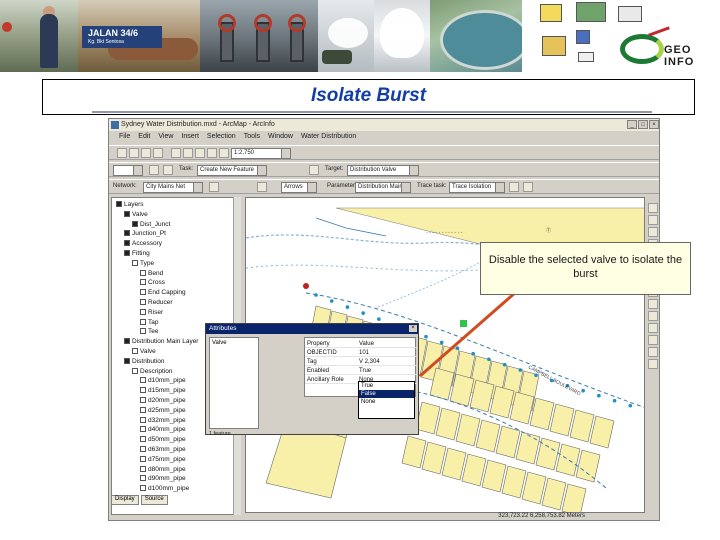 The image size is (720, 540). I want to click on target-combo: Distribution Valve, so click(383, 170).